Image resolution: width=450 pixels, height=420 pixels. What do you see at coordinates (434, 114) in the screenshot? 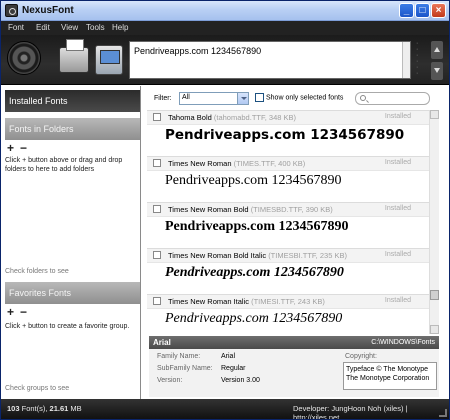
I see `scroll-up-icon` at bounding box center [434, 114].